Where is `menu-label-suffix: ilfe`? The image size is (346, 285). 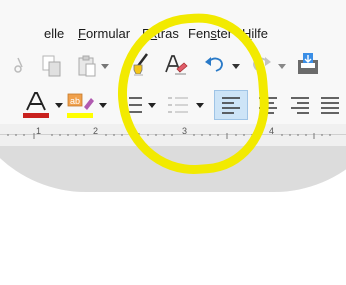
menu-label-suffix: ilfe is located at coordinates (260, 33).